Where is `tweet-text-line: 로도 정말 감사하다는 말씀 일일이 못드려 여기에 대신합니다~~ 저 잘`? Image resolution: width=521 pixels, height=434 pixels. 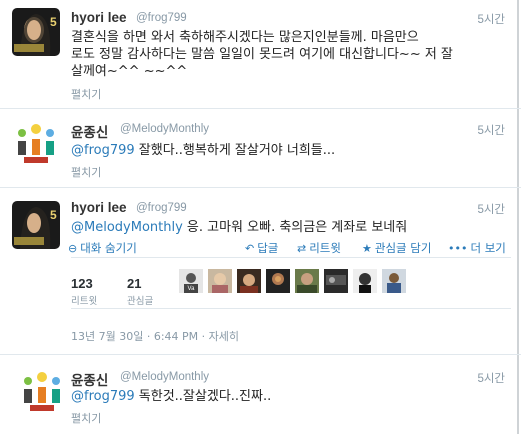
tweet-text-line: 로도 정말 감사하다는 말씀 일일이 못드려 여기에 대신합니다~~ 저 잘 is located at coordinates (262, 54).